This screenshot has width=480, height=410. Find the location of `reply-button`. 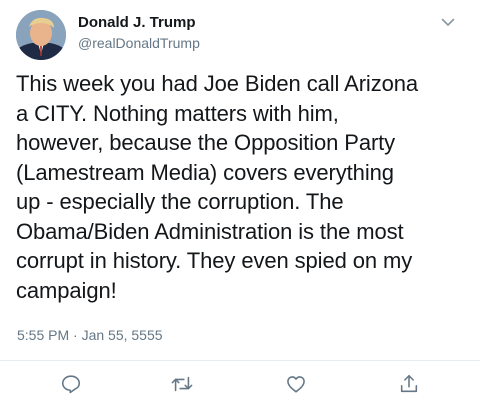

reply-button is located at coordinates (71, 384).